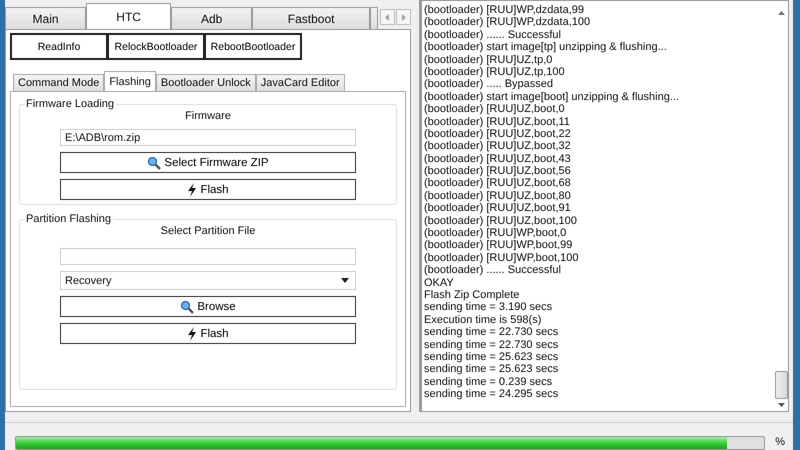 The width and height of the screenshot is (800, 450). I want to click on select-firmware-button: Select Firmware ZIP, so click(208, 162).